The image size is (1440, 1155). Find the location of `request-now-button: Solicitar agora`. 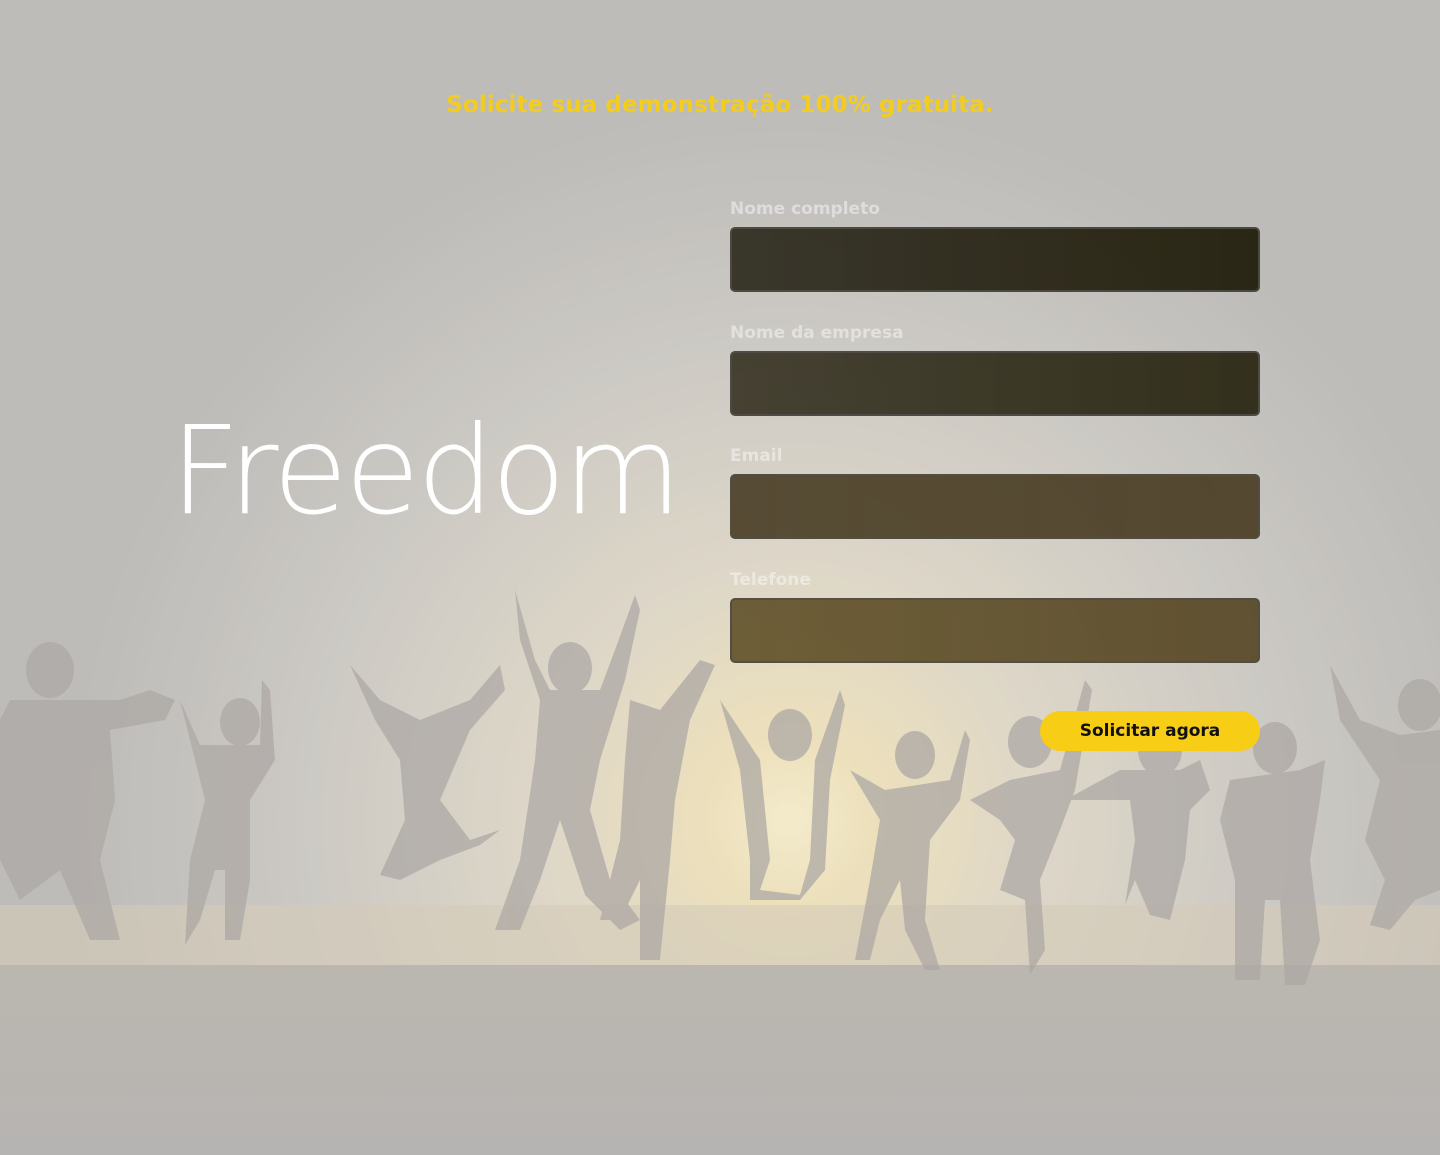

request-now-button: Solicitar agora is located at coordinates (1150, 731).